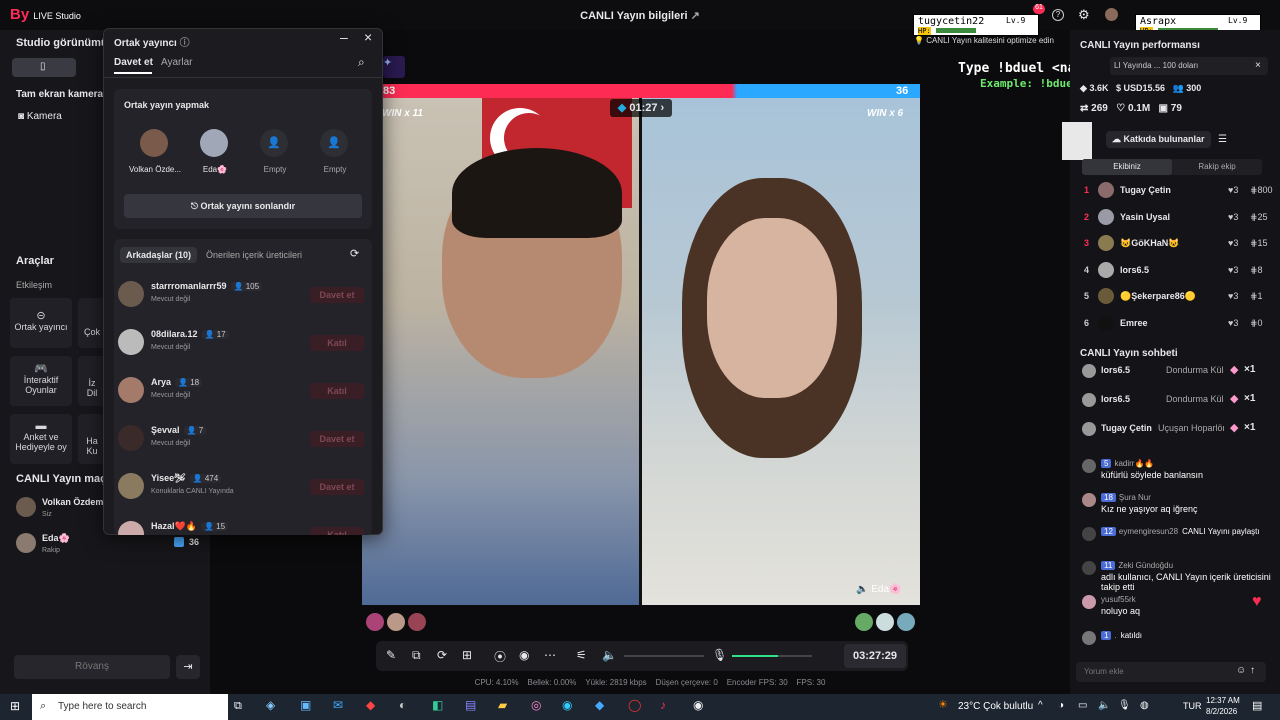 This screenshot has width=1280, height=720. I want to click on tool-multi: Çok, so click(92, 323).